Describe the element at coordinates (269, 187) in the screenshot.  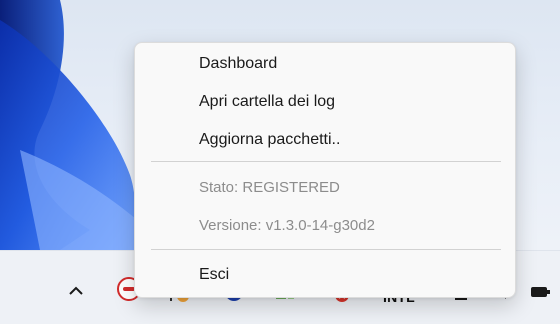
I see `menu-item-status: Stato: REGISTERED` at that location.